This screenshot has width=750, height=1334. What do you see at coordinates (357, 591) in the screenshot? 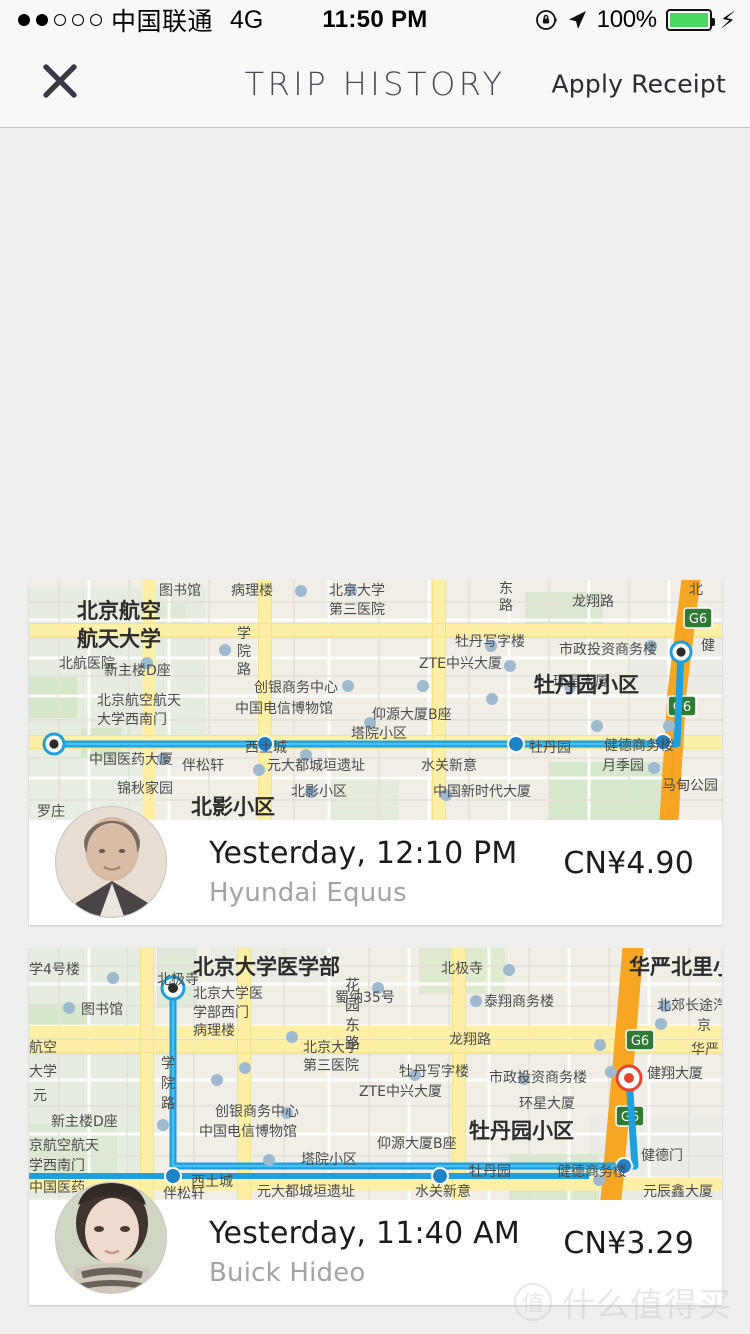
I see `svg-text: 北京大学` at bounding box center [357, 591].